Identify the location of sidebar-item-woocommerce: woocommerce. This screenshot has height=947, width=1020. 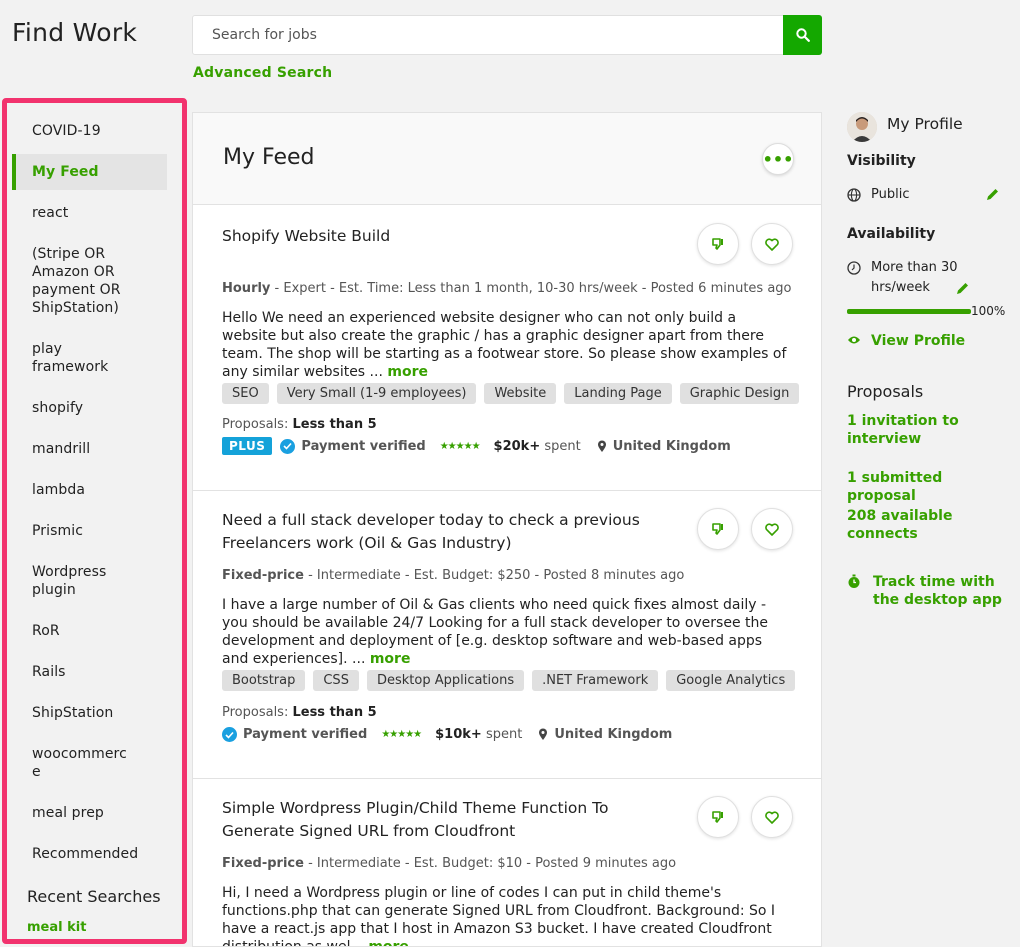
(71, 763).